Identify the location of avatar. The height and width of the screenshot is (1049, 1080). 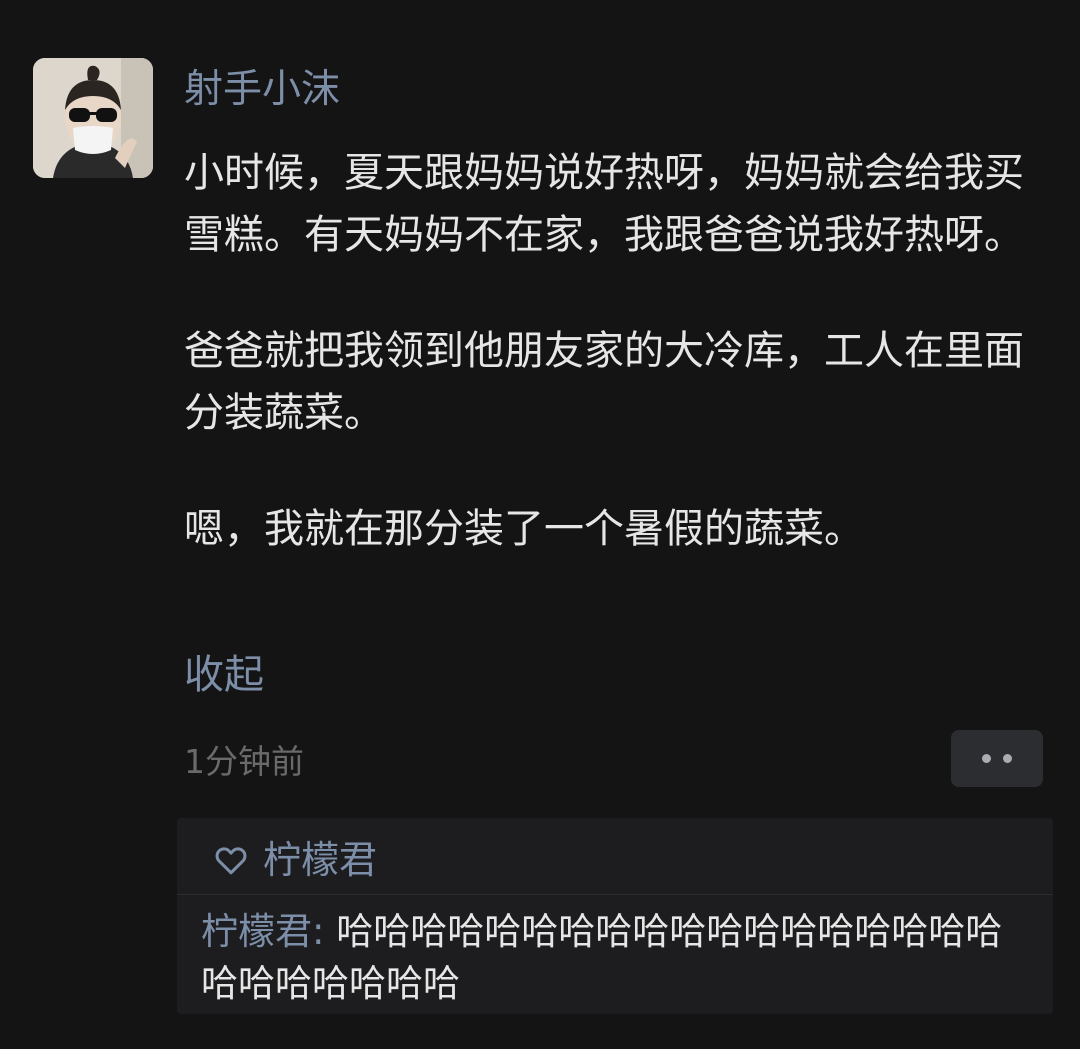
(93, 118).